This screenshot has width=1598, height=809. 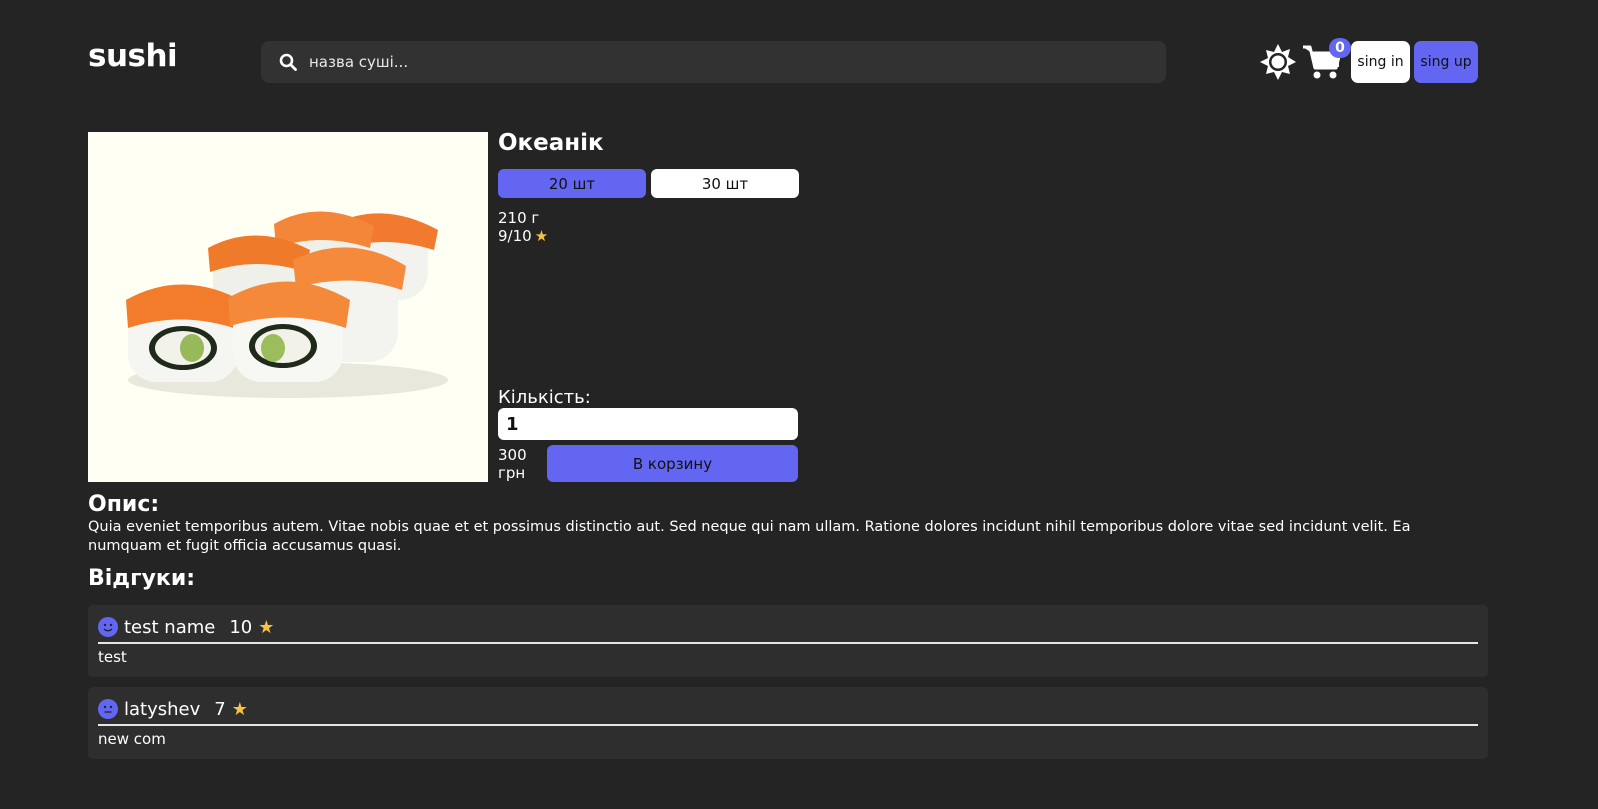 What do you see at coordinates (288, 62) in the screenshot?
I see `search-icon` at bounding box center [288, 62].